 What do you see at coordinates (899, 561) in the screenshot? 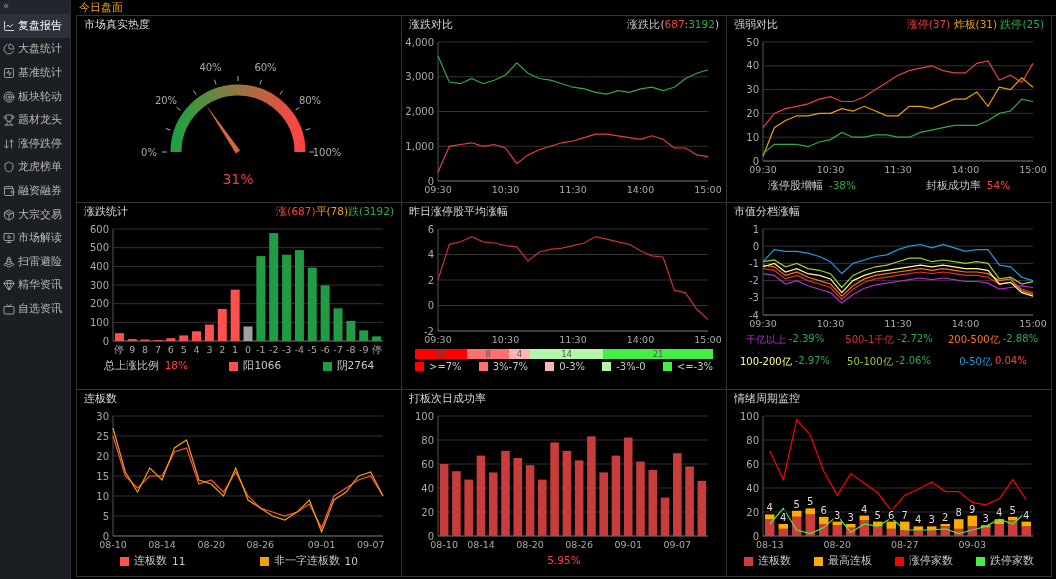
I see `legend-swatch` at bounding box center [899, 561].